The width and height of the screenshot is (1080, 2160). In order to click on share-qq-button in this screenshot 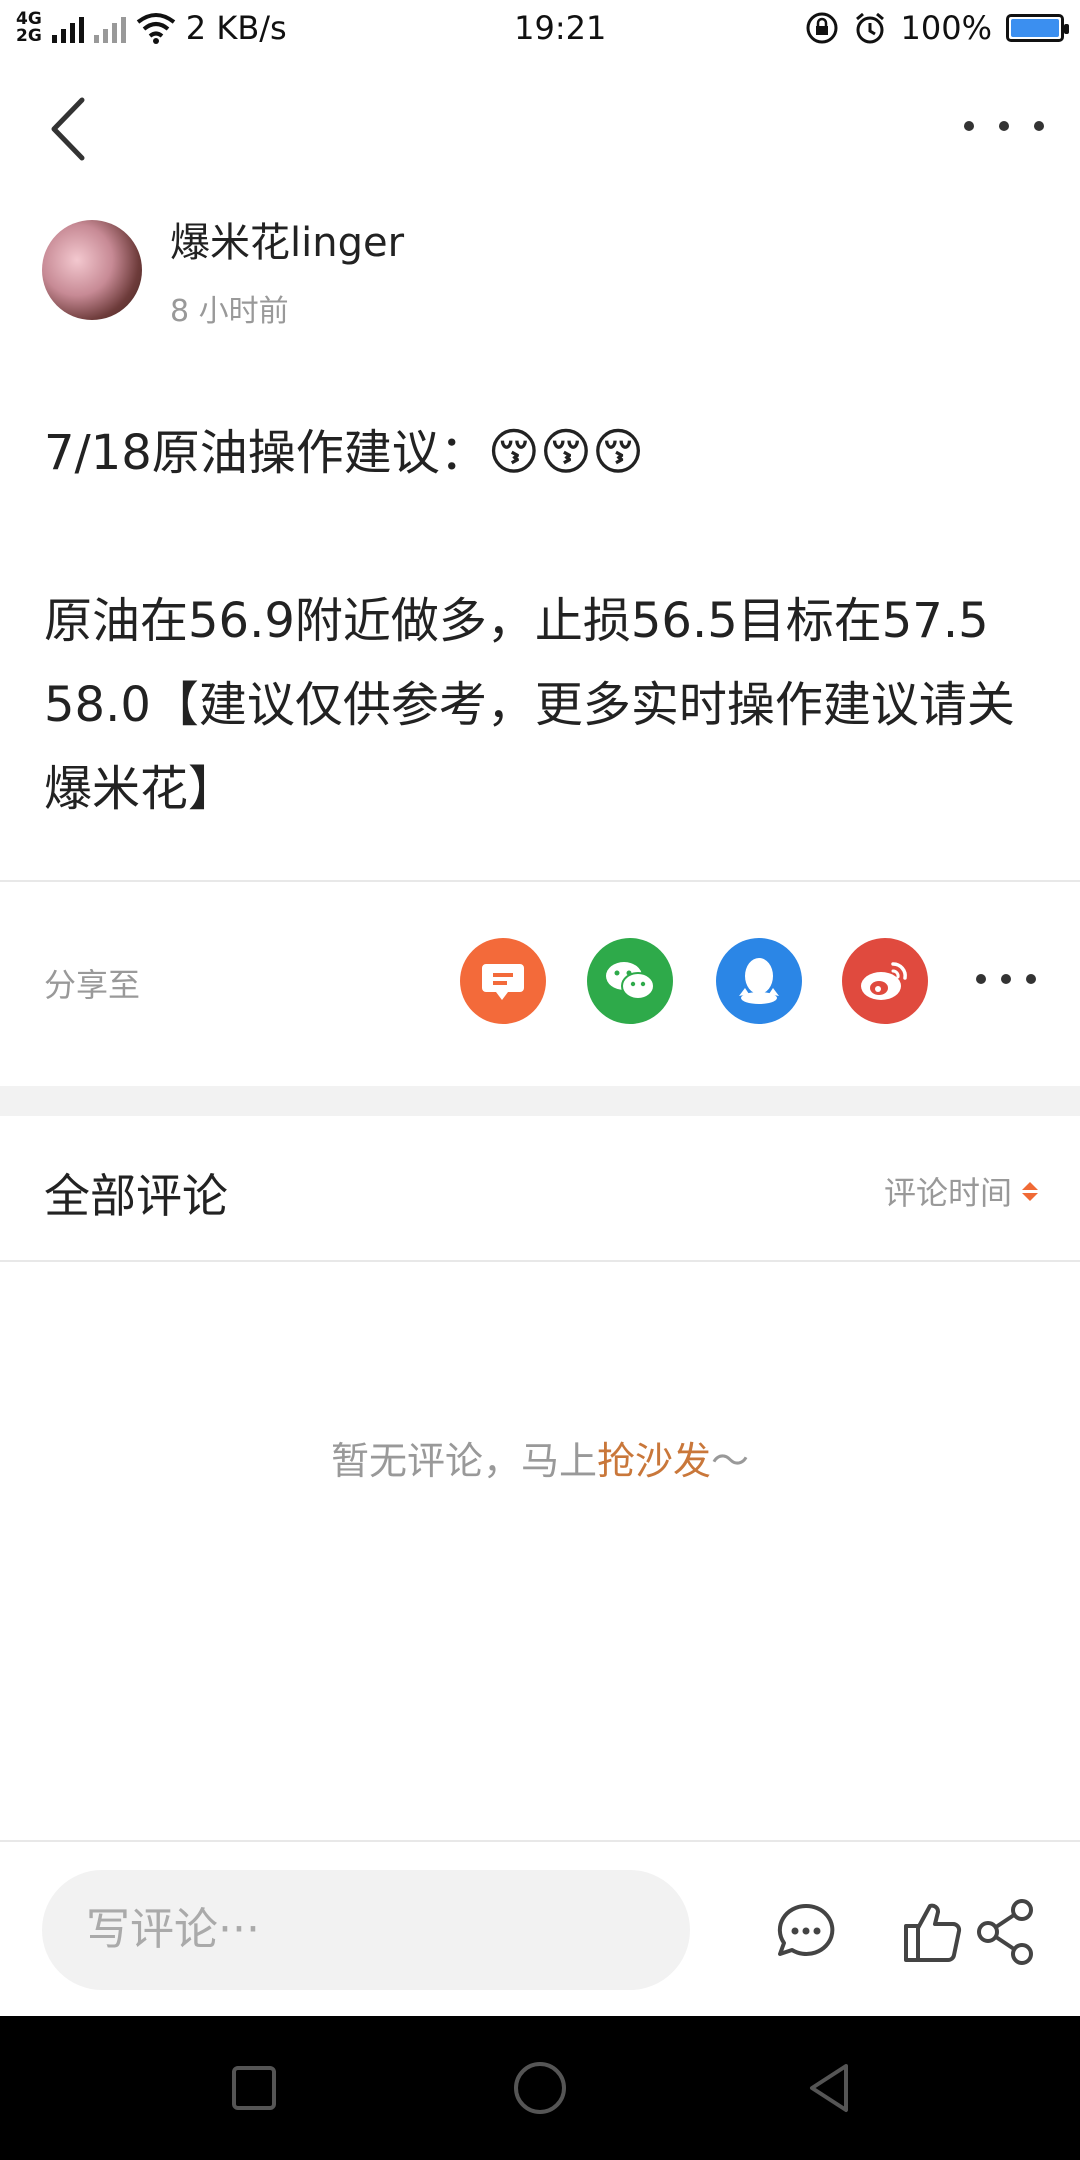, I will do `click(759, 981)`.